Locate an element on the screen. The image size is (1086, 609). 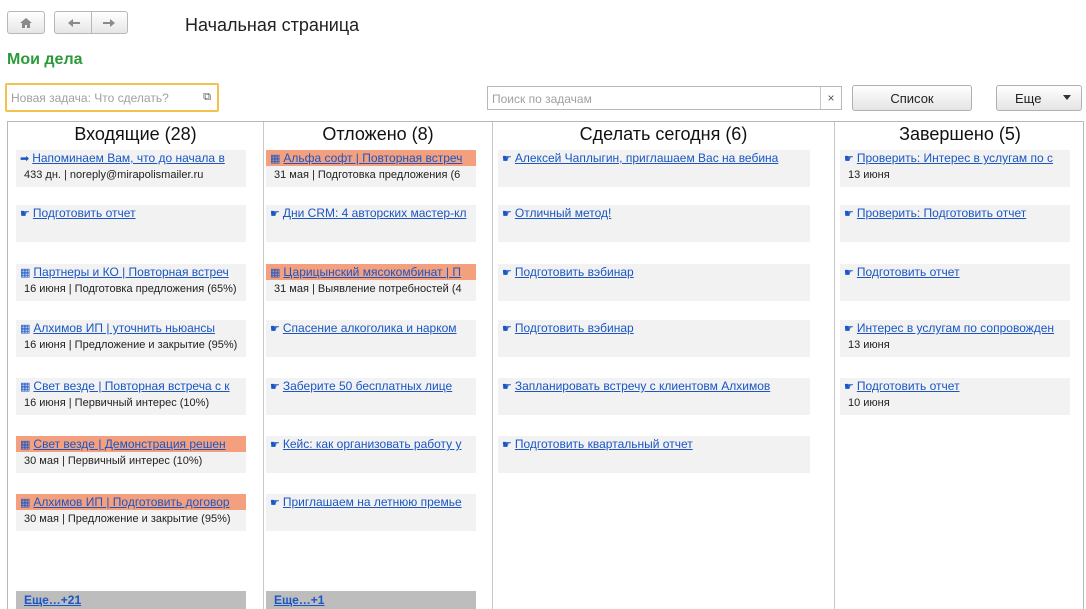
task-card: ☛ Подготовить квартальный отчет is located at coordinates (654, 454).